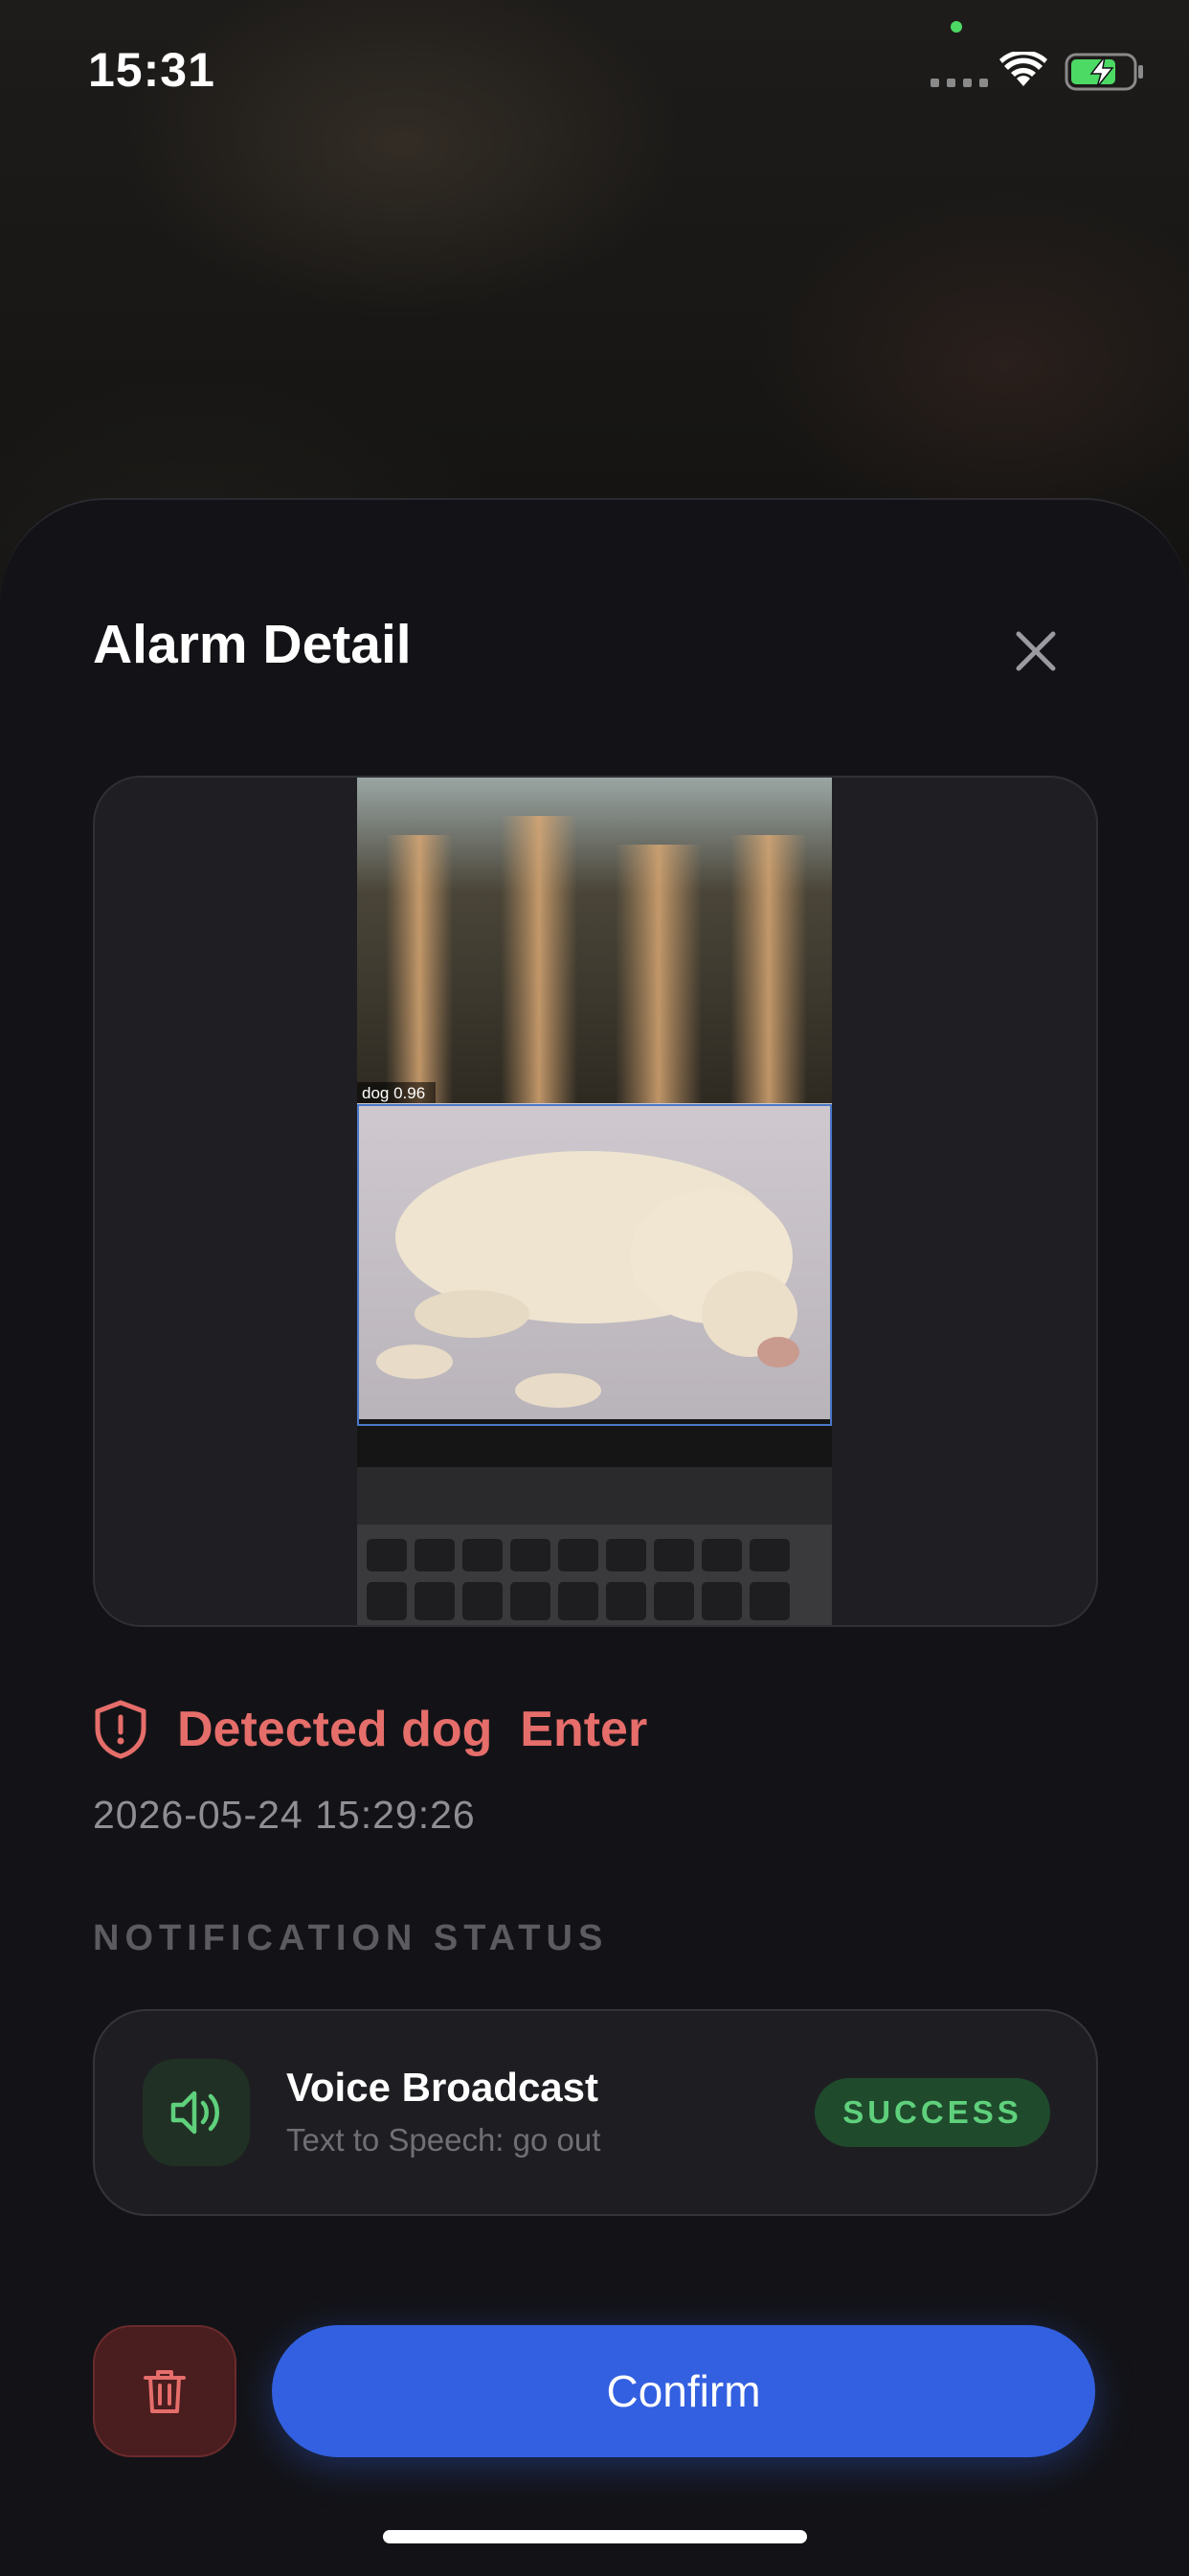 The height and width of the screenshot is (2576, 1189). Describe the element at coordinates (252, 644) in the screenshot. I see `sheet-title: Alarm Detail` at that location.